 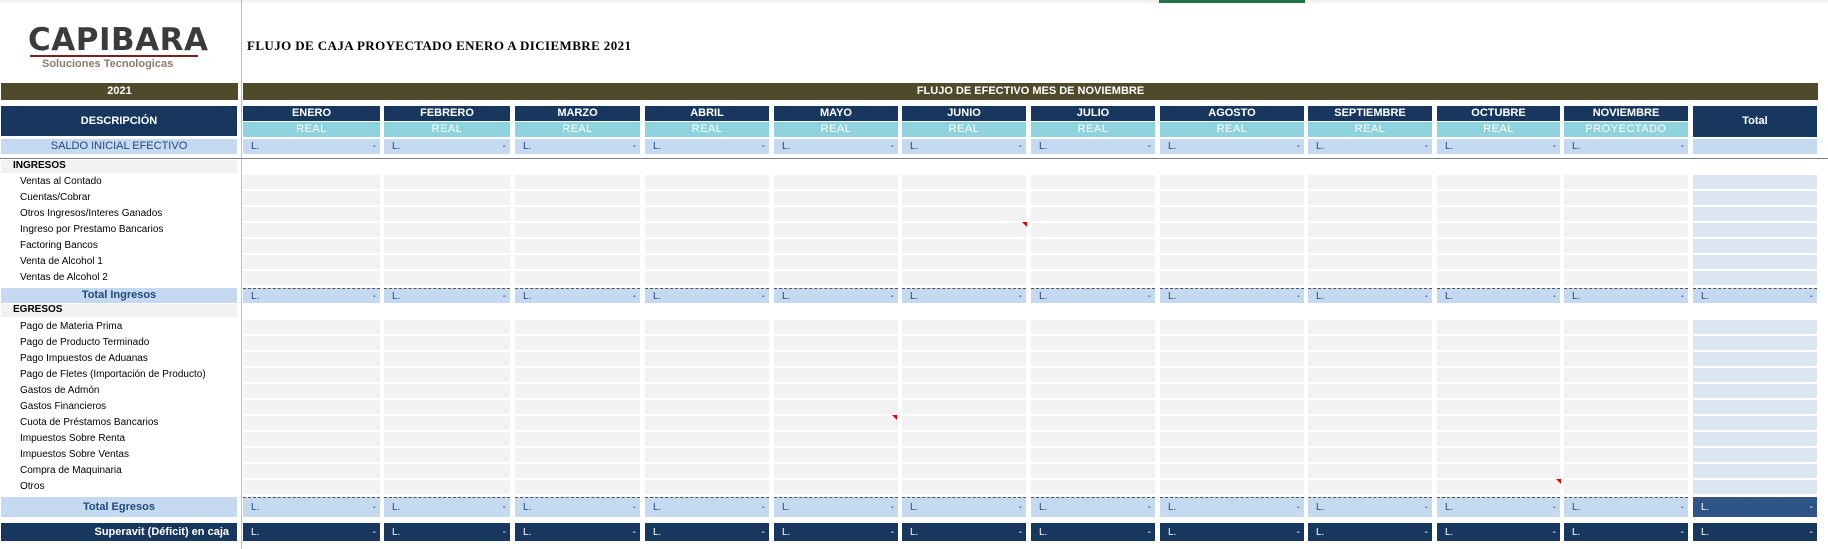 I want to click on ingreso-row-label: Cuentas/Cobrar, so click(x=130, y=198).